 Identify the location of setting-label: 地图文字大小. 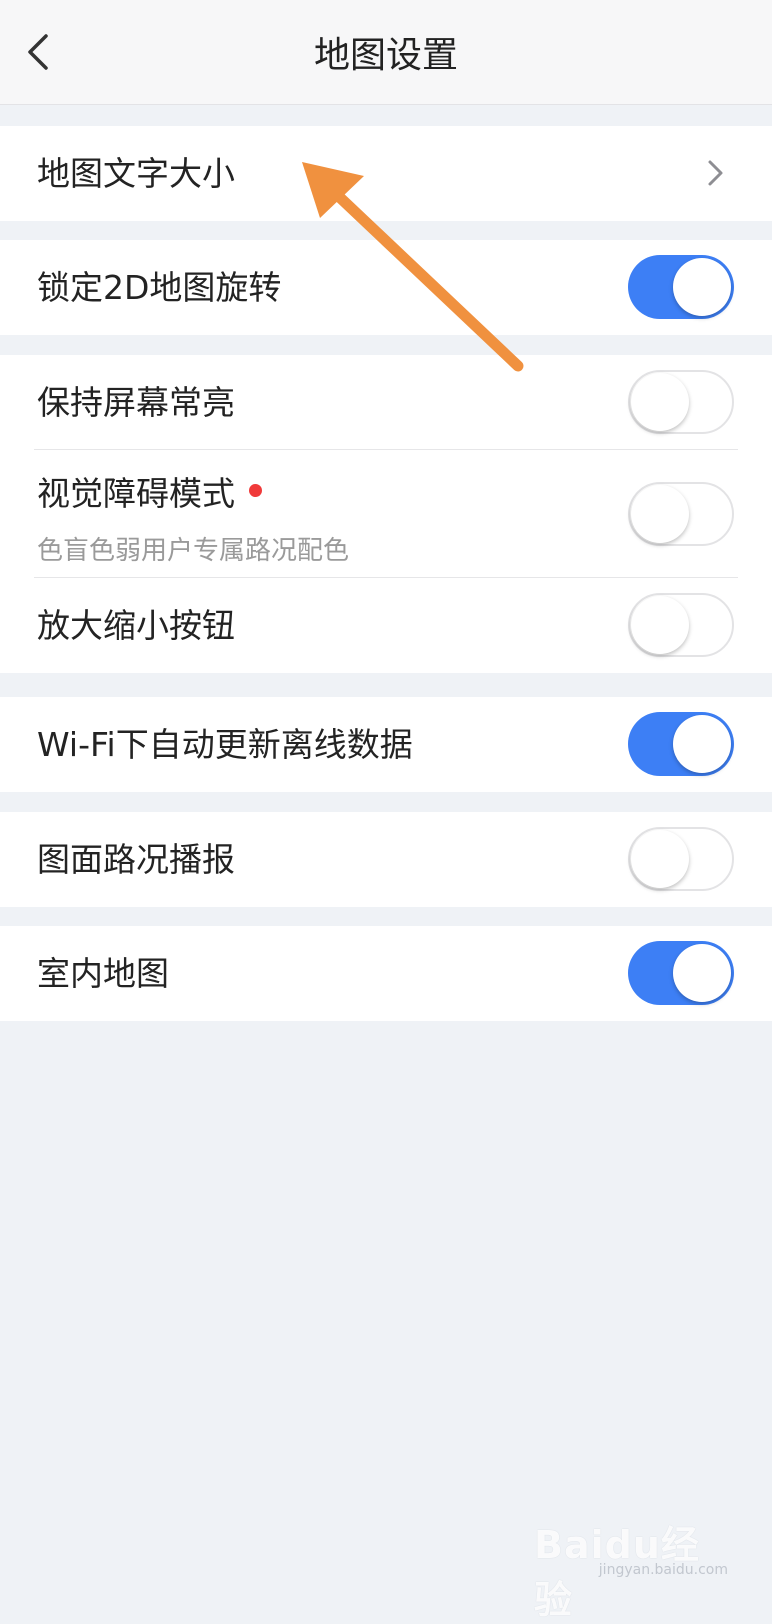
(136, 173).